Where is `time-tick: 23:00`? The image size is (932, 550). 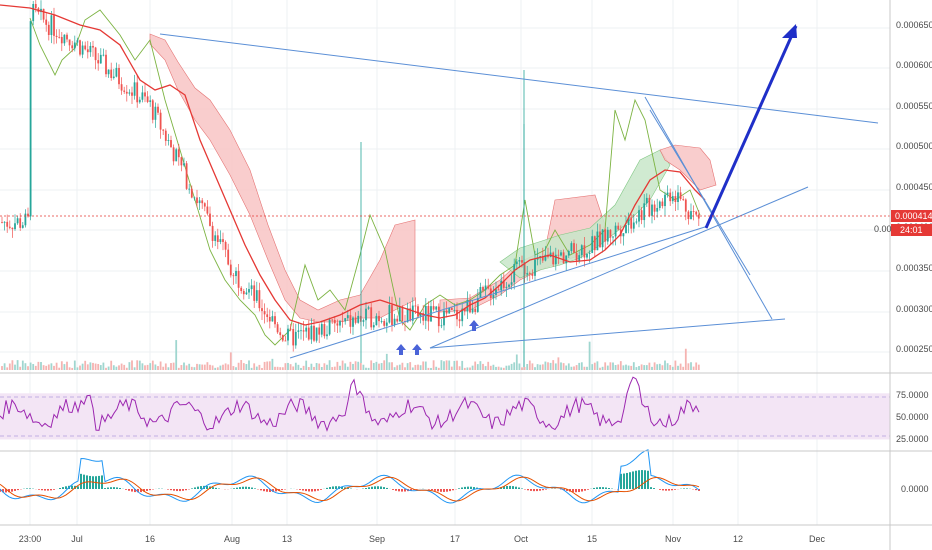 time-tick: 23:00 is located at coordinates (30, 539).